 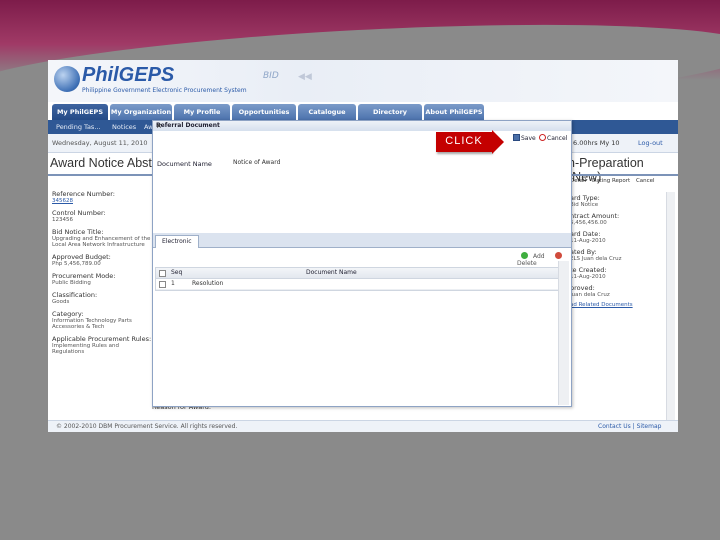 What do you see at coordinates (102, 260) in the screenshot?
I see `field-approved-budget: Approved Budget: Php 5,456,789.00` at bounding box center [102, 260].